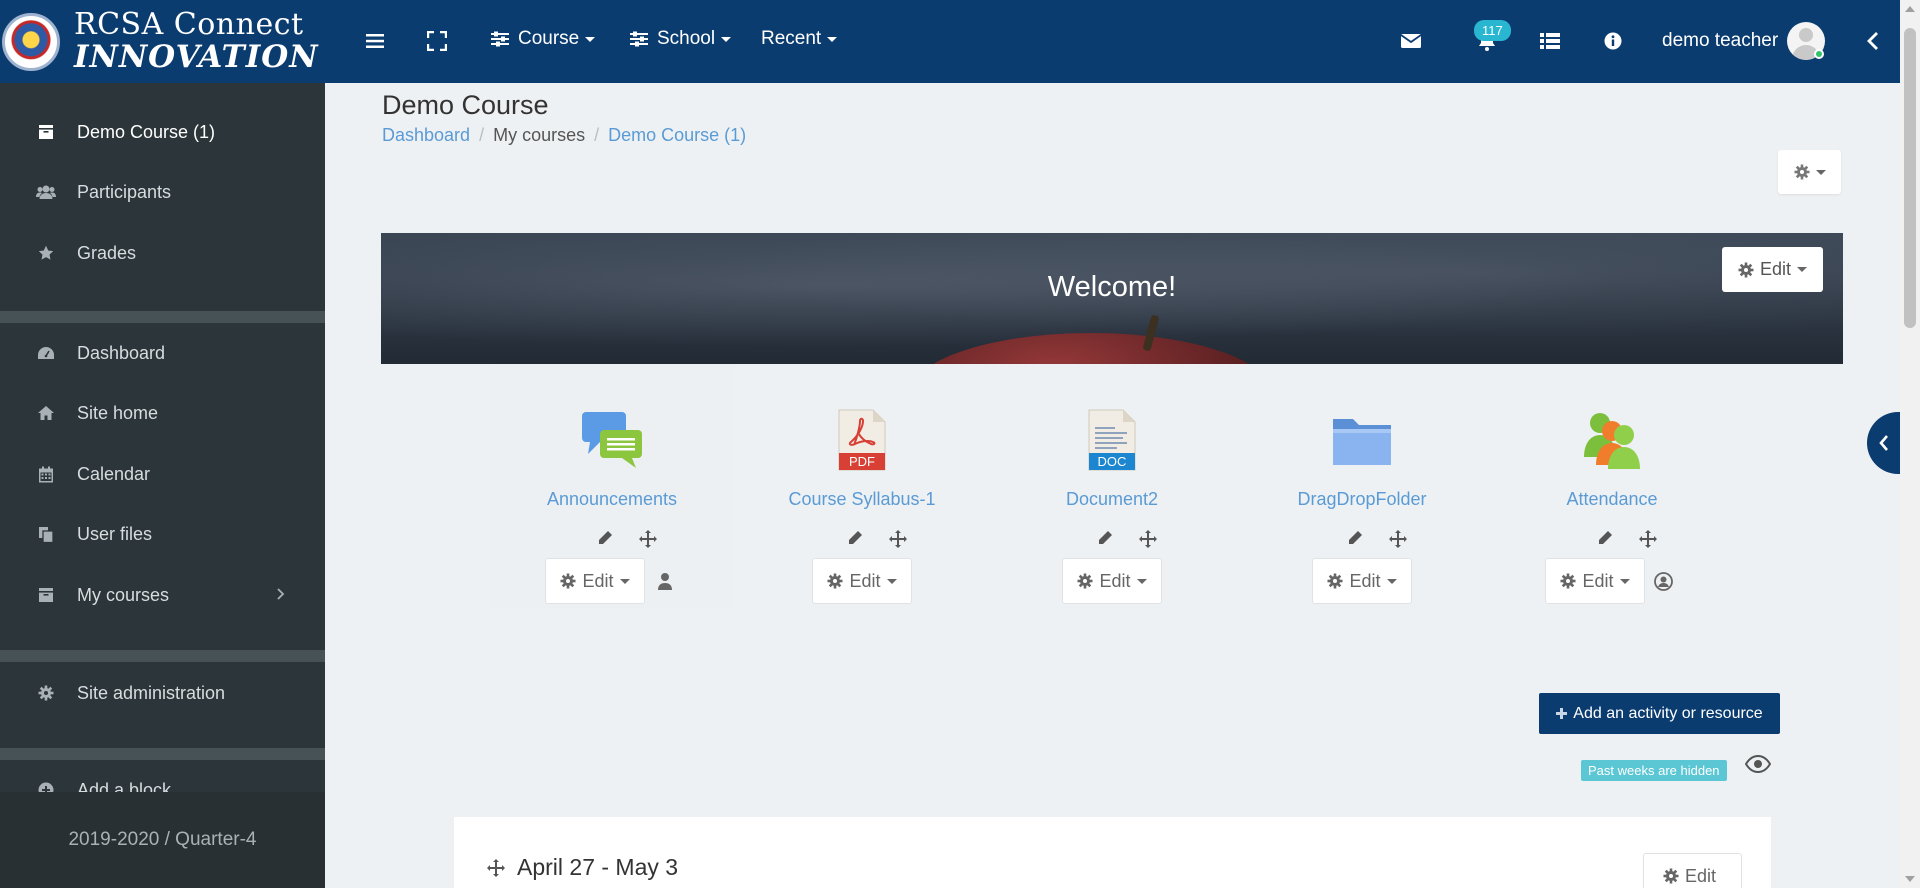 This screenshot has width=1920, height=888. I want to click on past-weeks-hidden-badge: Past weeks are hidden, so click(1654, 770).